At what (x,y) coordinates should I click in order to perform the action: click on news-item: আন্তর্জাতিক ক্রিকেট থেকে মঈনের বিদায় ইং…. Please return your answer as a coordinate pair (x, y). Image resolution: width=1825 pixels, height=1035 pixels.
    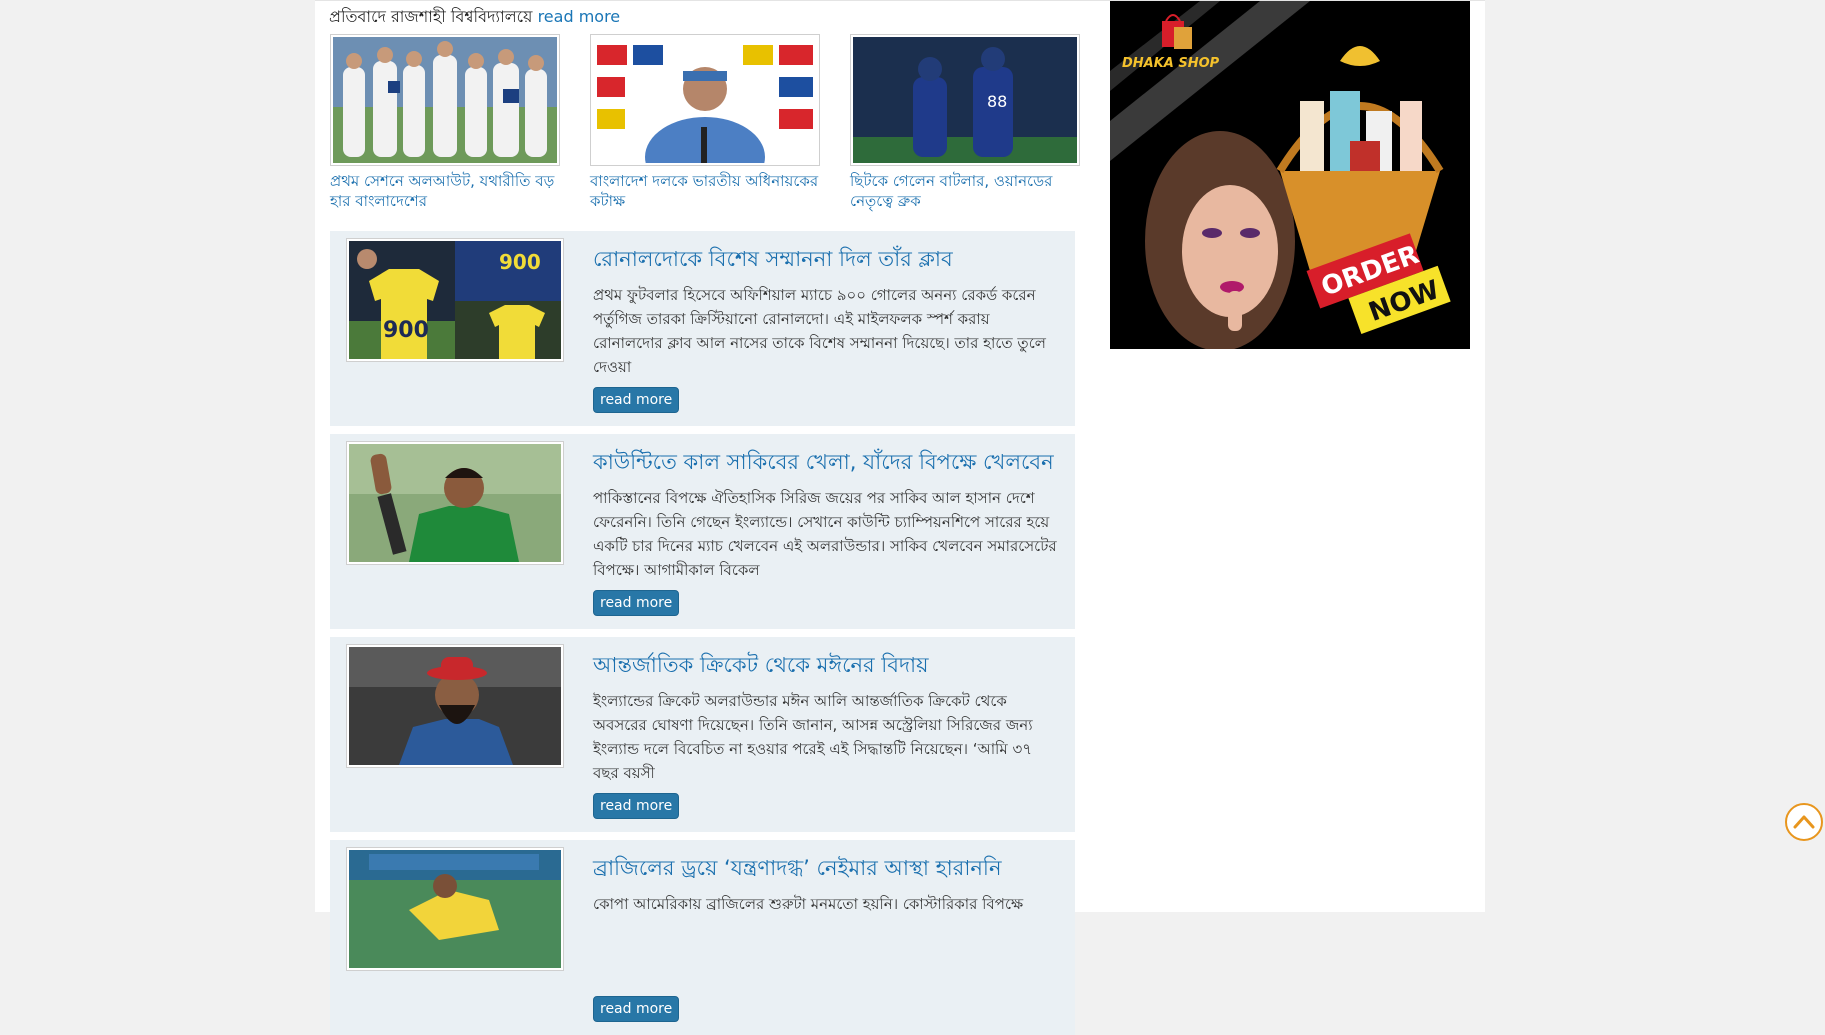
    Looking at the image, I should click on (702, 734).